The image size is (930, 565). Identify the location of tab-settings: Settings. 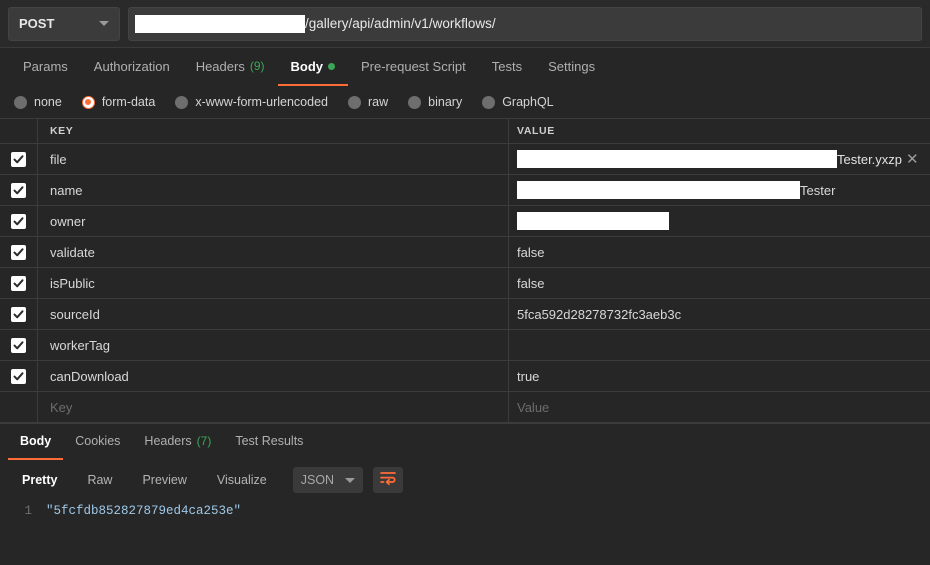
(571, 67).